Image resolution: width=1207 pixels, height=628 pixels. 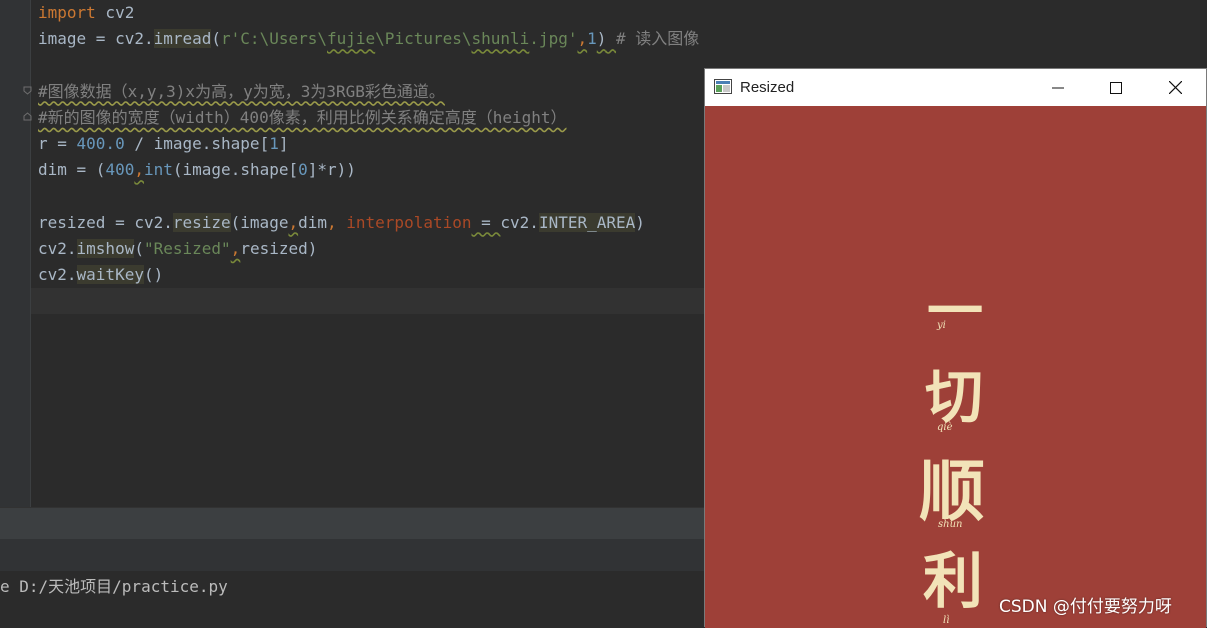 I want to click on image-char-li: 利, so click(x=953, y=582).